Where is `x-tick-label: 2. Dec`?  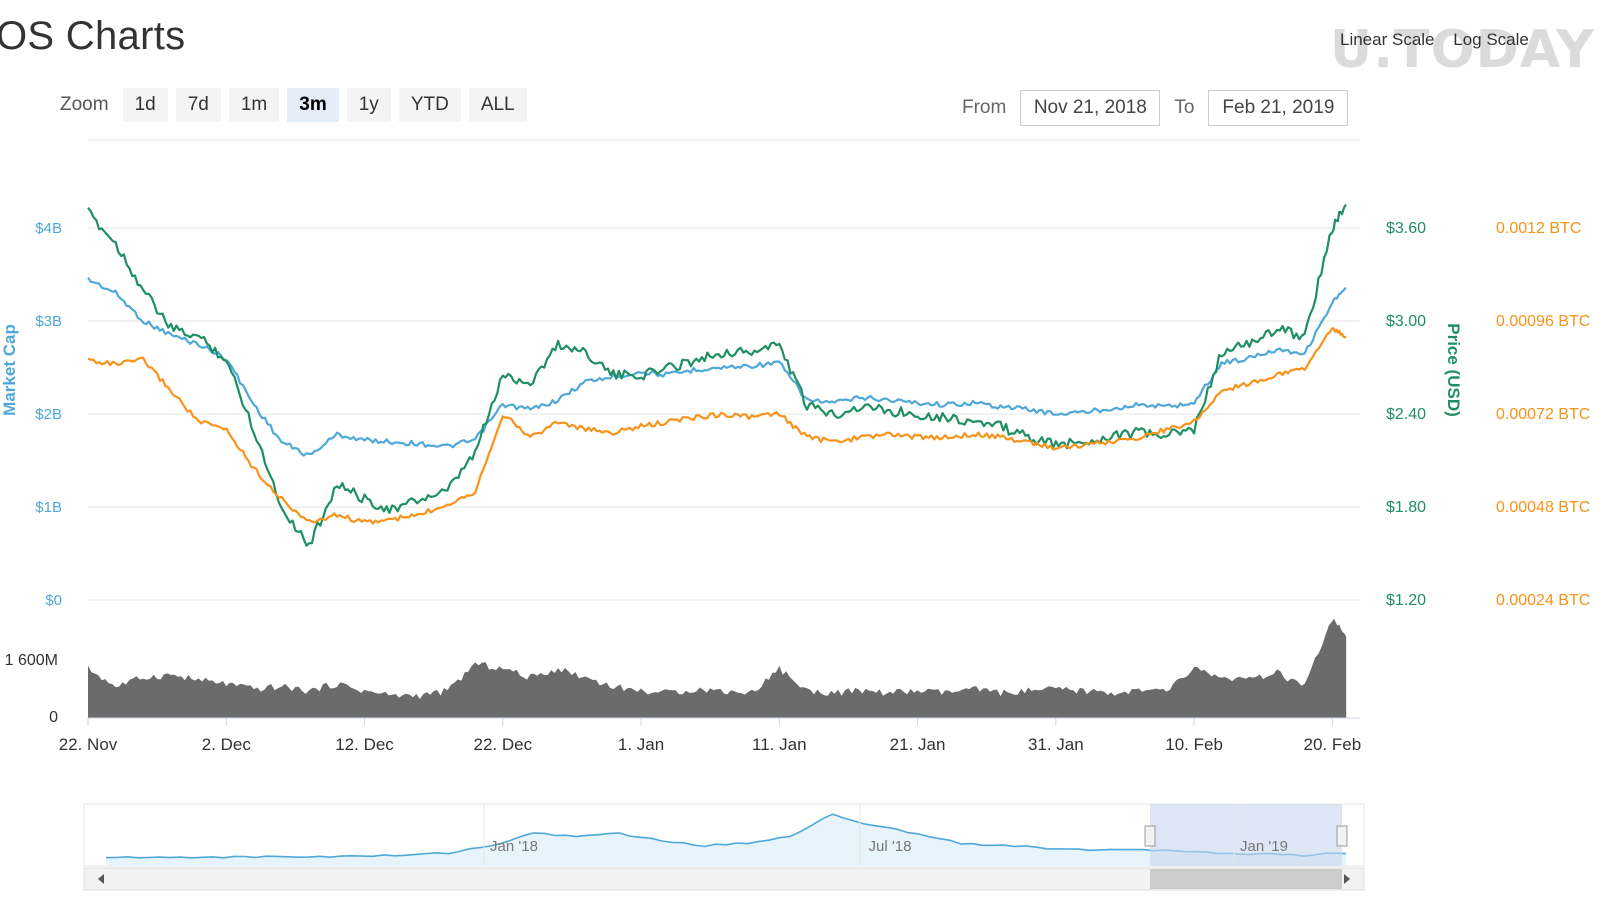 x-tick-label: 2. Dec is located at coordinates (227, 744).